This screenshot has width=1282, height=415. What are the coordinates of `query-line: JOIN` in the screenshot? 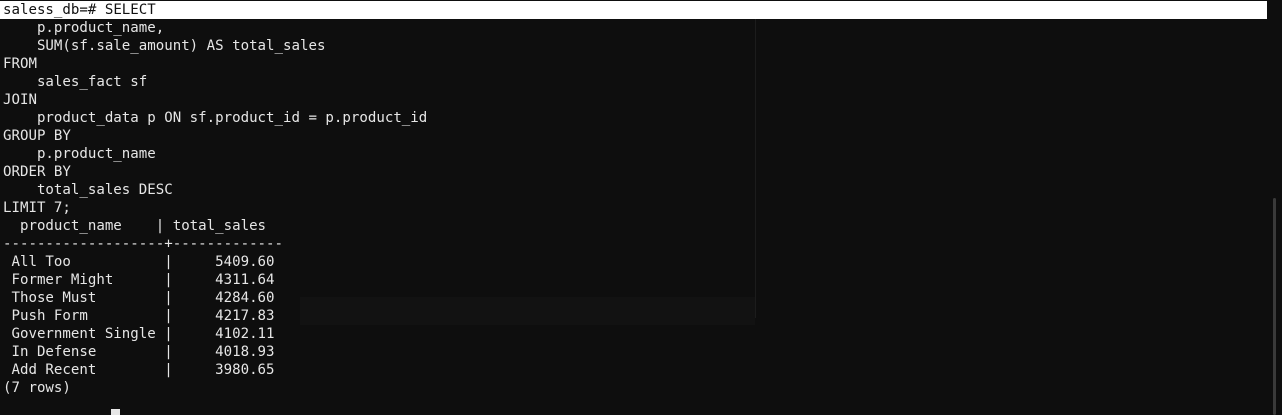 It's located at (20, 100).